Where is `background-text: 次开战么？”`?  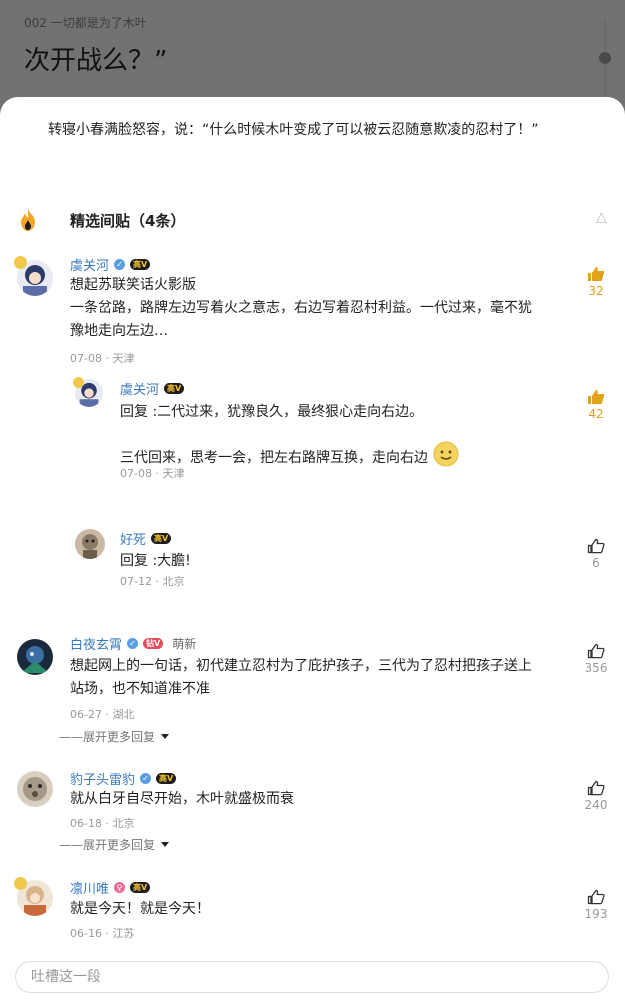 background-text: 次开战么？” is located at coordinates (96, 61).